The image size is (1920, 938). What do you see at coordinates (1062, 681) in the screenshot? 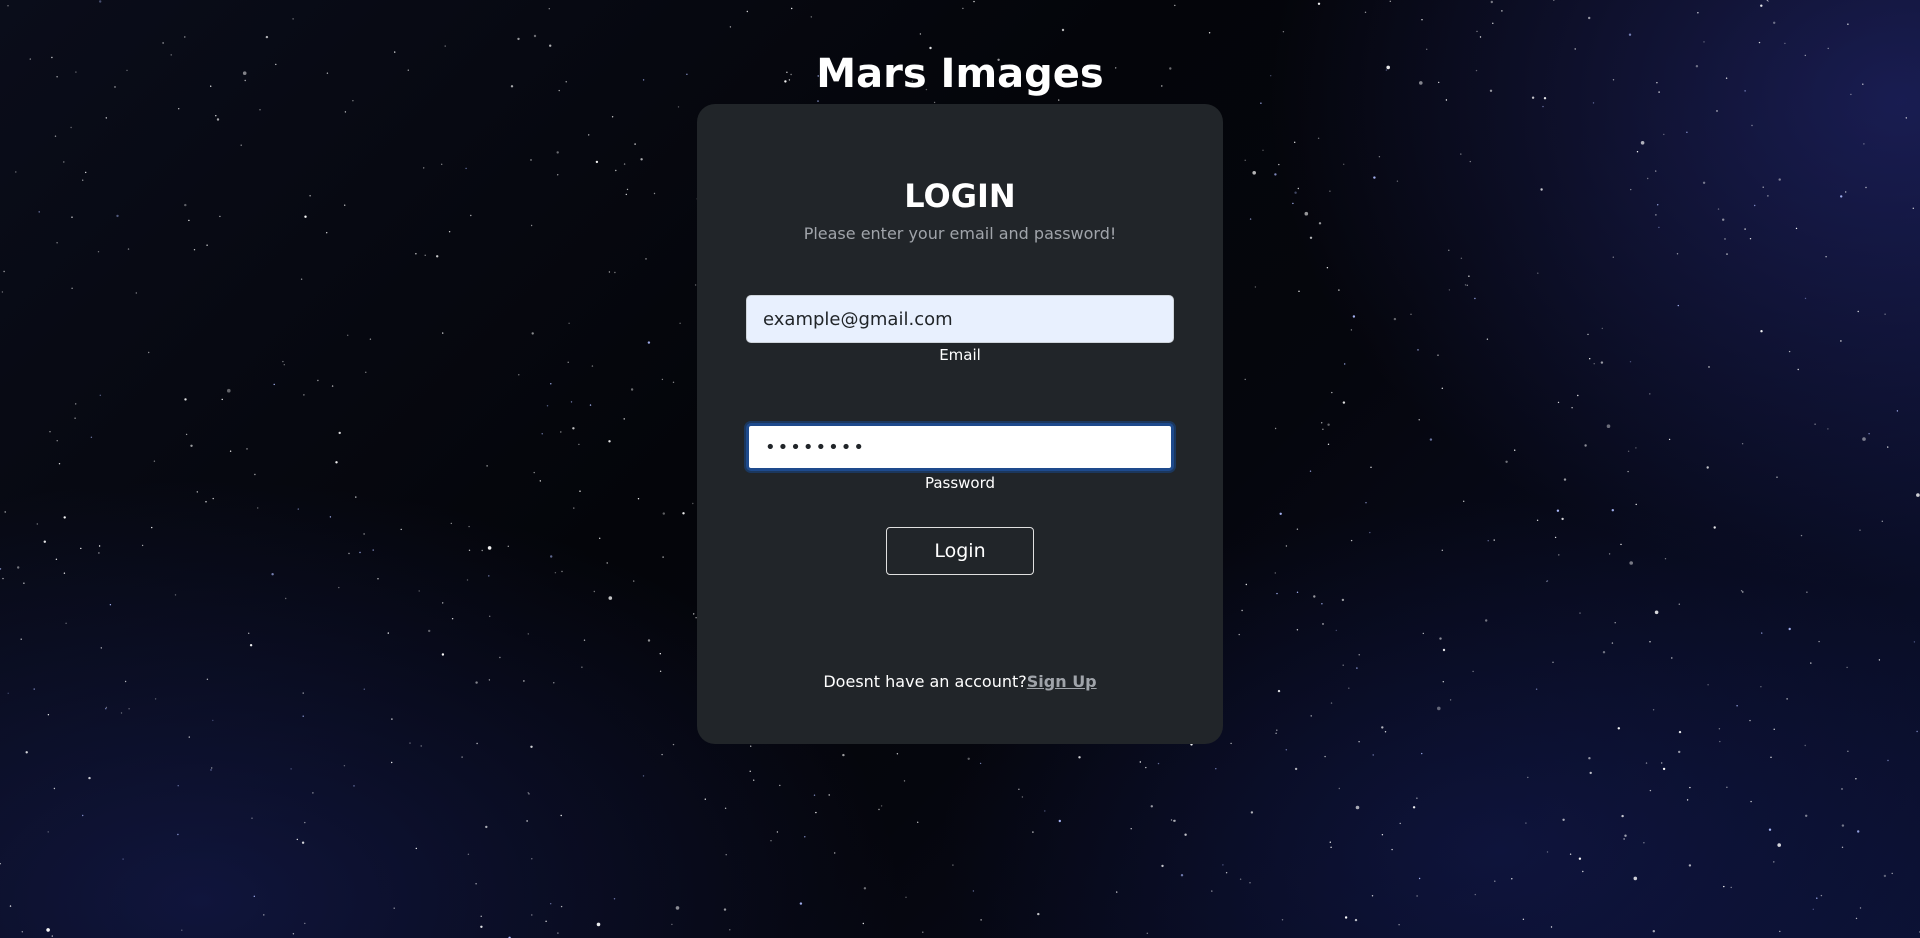
I see `signup-link: Sign Up` at bounding box center [1062, 681].